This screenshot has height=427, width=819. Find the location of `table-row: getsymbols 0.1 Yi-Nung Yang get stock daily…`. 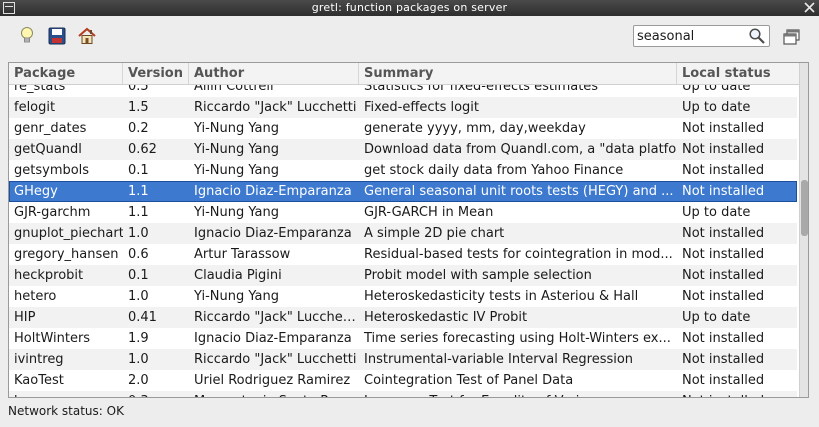

table-row: getsymbols 0.1 Yi-Nung Yang get stock daily… is located at coordinates (403, 170).